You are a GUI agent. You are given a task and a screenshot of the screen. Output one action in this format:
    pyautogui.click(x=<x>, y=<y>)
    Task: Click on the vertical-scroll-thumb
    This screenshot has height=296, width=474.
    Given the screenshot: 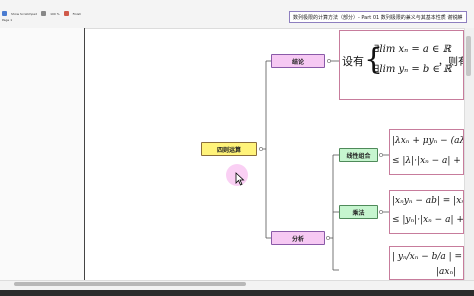 What is the action you would take?
    pyautogui.click(x=468, y=56)
    